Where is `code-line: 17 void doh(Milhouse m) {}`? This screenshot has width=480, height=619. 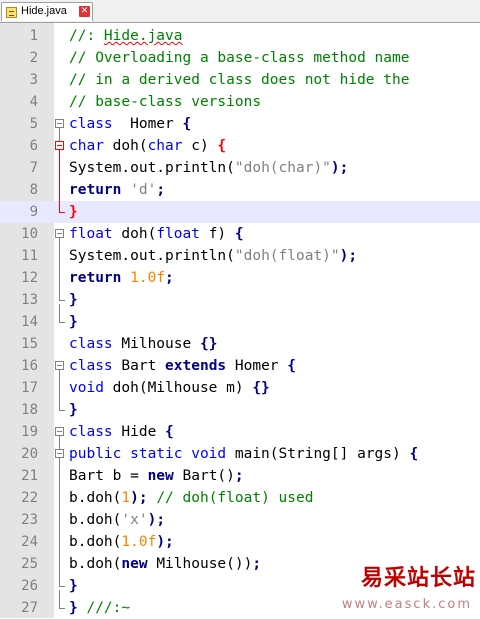
code-line: 17 void doh(Milhouse m) {} is located at coordinates (240, 388).